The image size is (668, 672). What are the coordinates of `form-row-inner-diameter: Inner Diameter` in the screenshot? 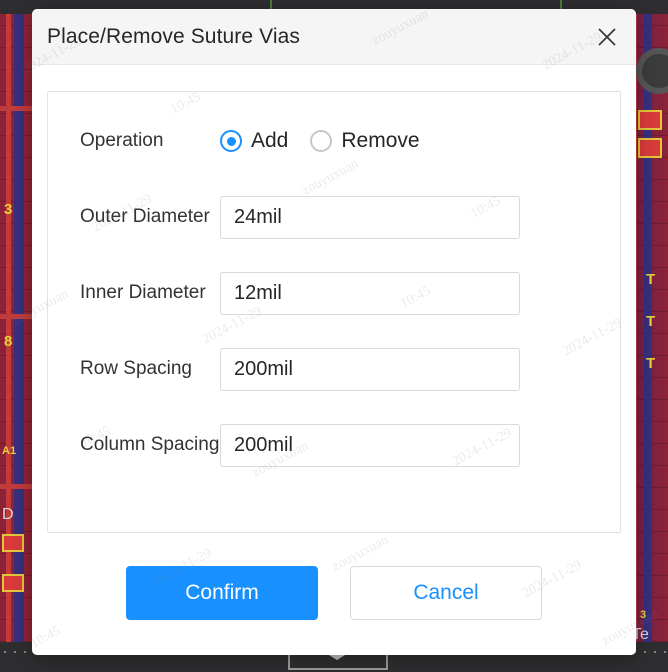 It's located at (334, 293).